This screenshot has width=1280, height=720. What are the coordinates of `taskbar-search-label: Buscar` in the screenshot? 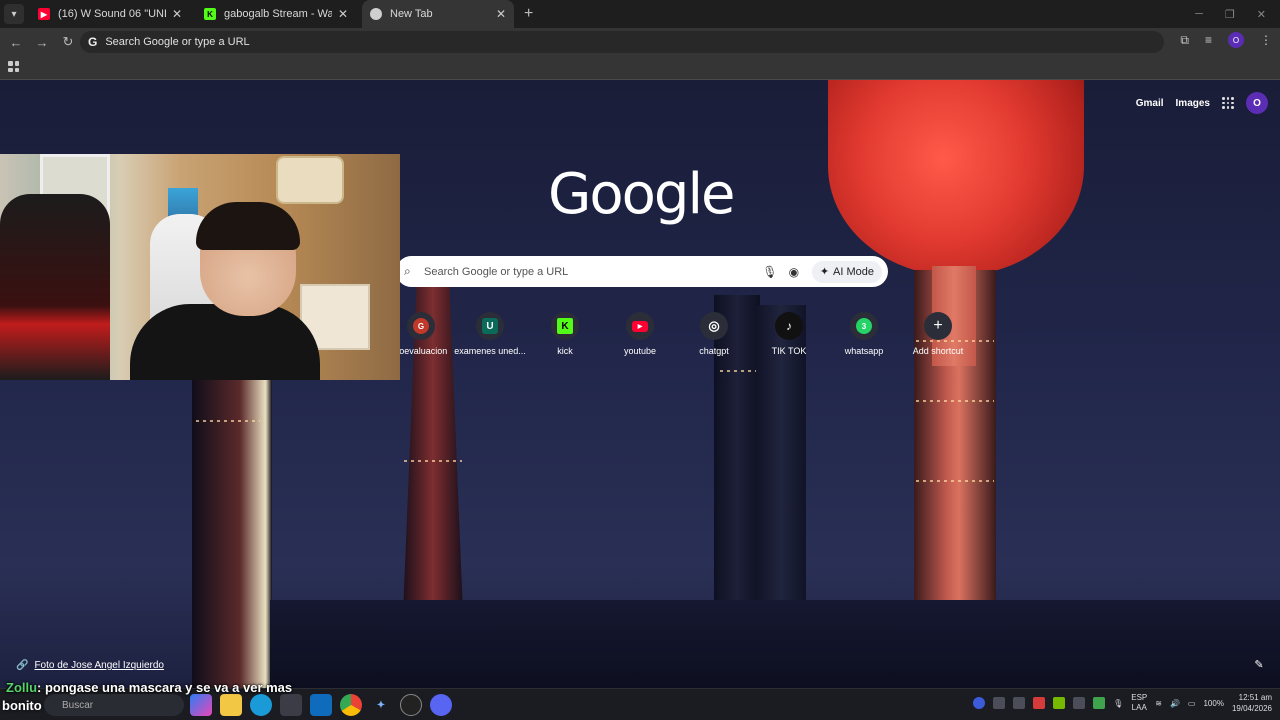 It's located at (78, 705).